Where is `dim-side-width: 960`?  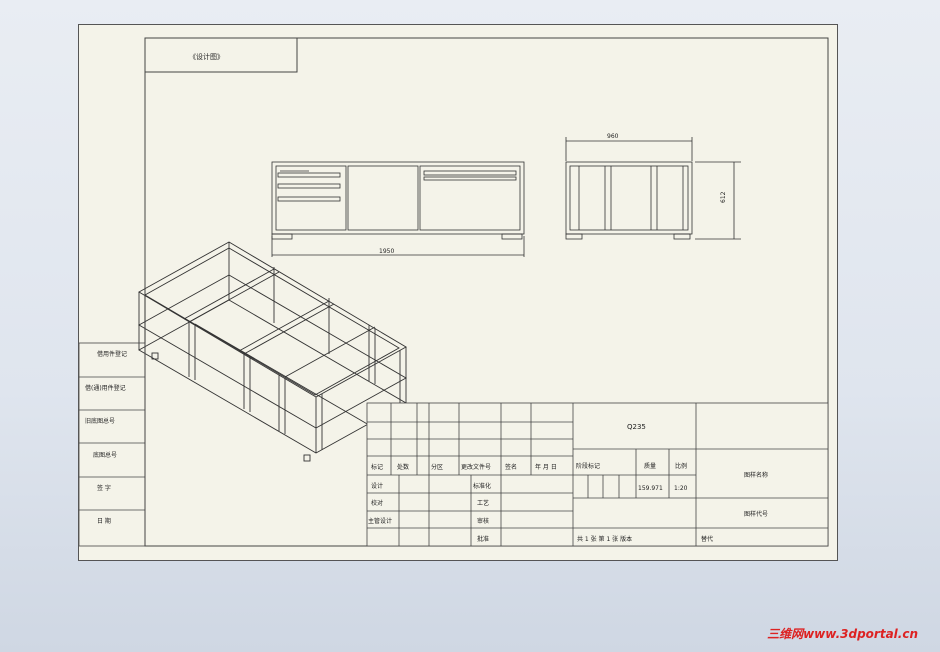 dim-side-width: 960 is located at coordinates (613, 136).